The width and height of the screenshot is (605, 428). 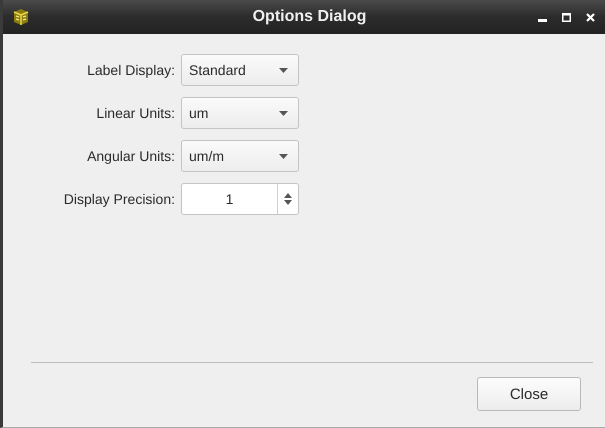 What do you see at coordinates (240, 113) in the screenshot?
I see `dropdown: um` at bounding box center [240, 113].